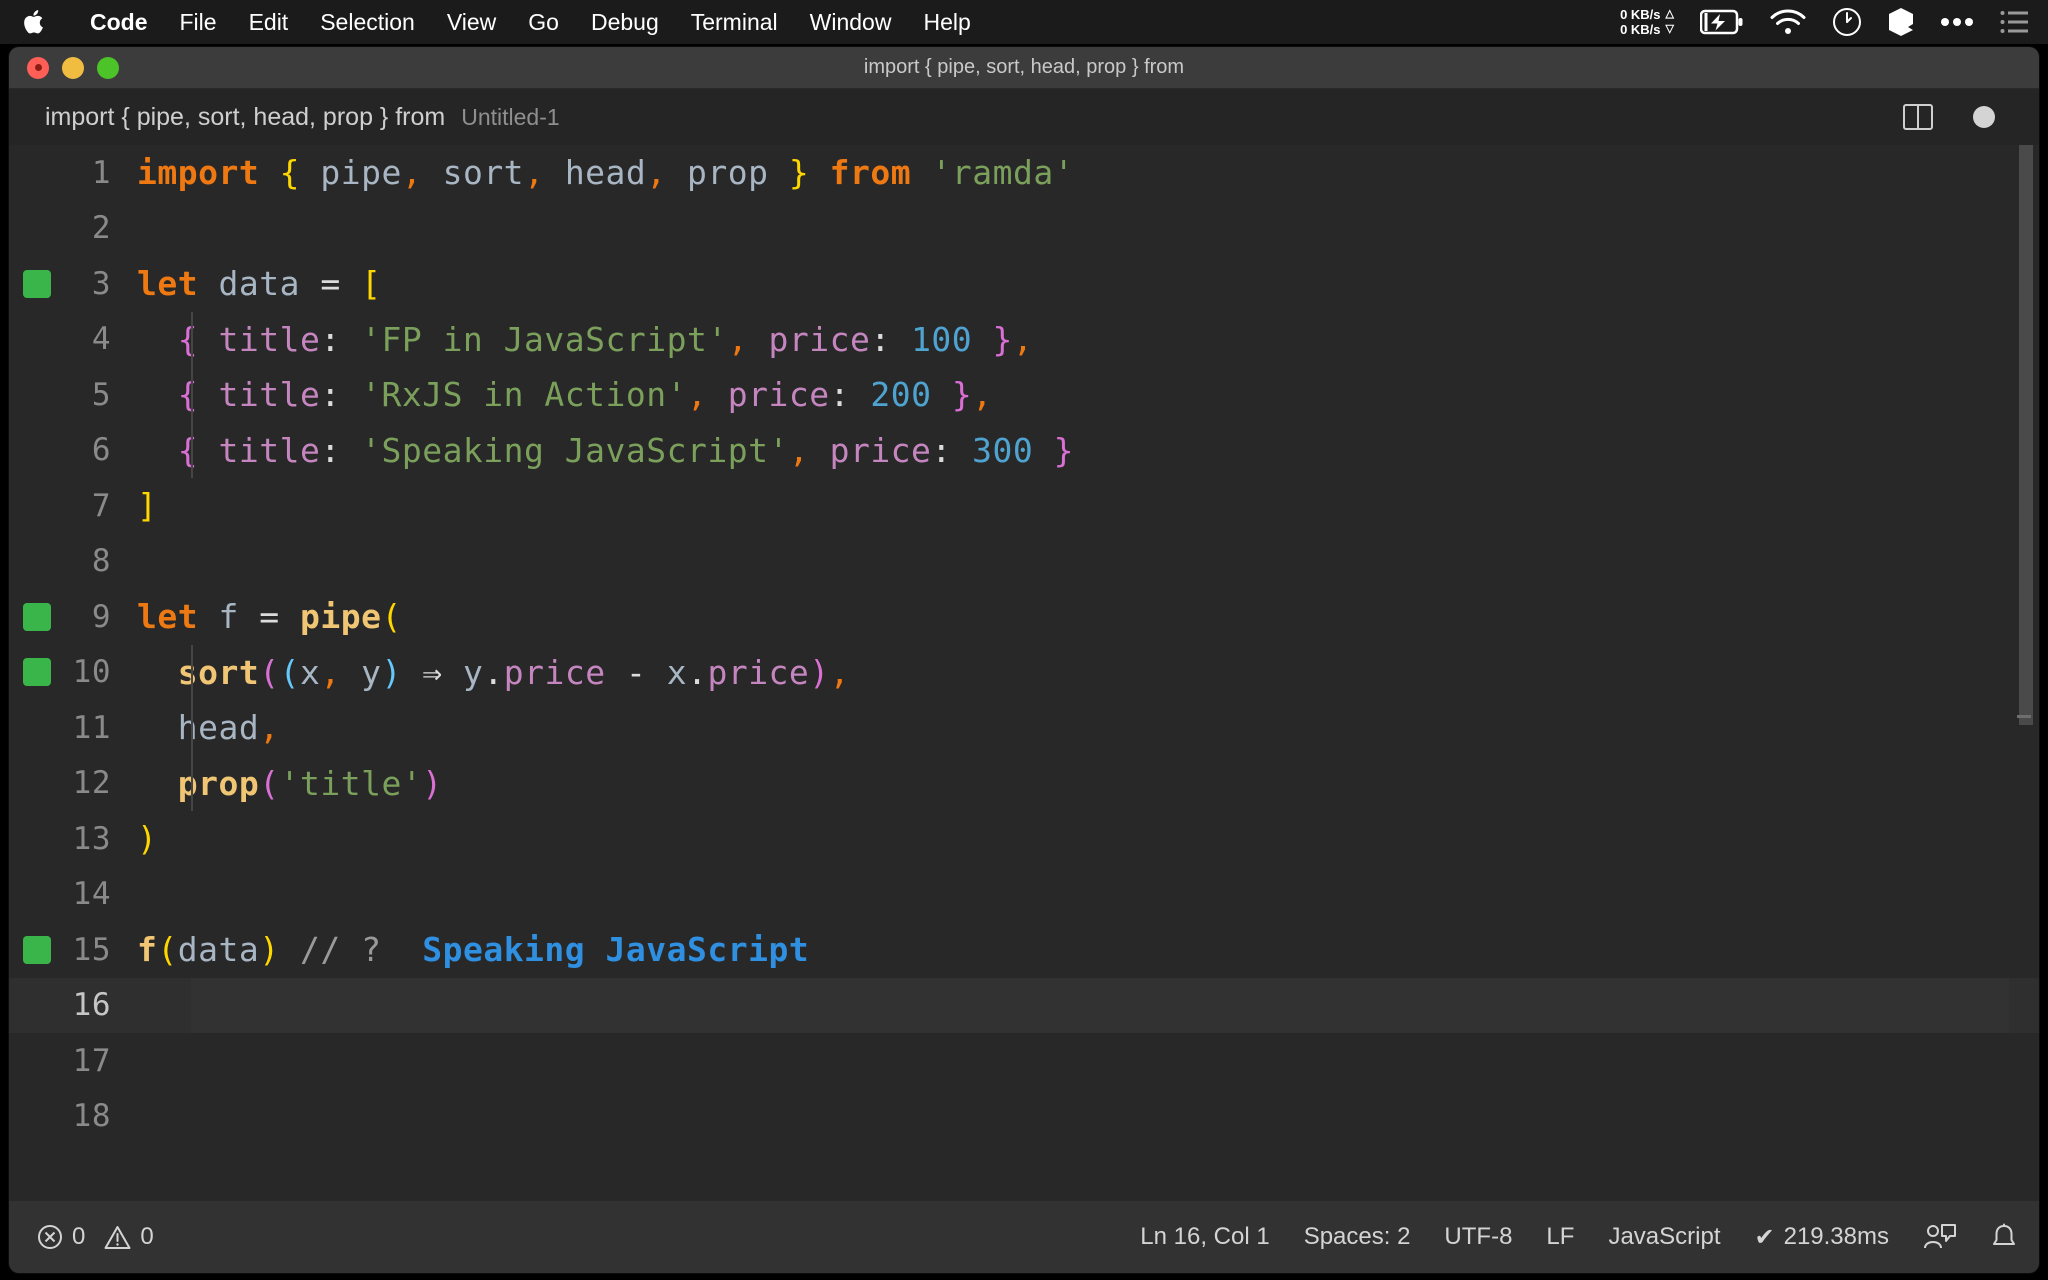  What do you see at coordinates (1024, 895) in the screenshot?
I see `code-line: 14` at bounding box center [1024, 895].